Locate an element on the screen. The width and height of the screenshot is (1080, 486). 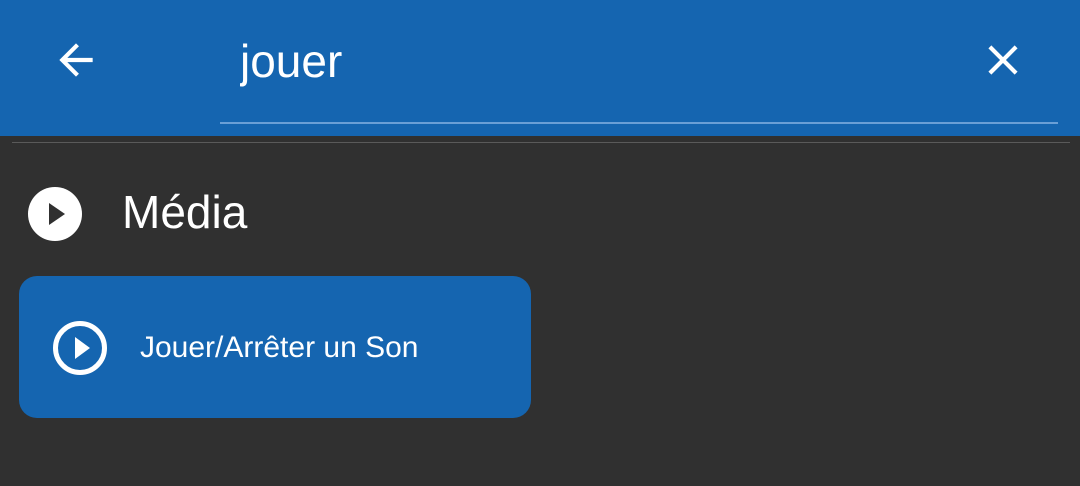
back-button is located at coordinates (76, 60).